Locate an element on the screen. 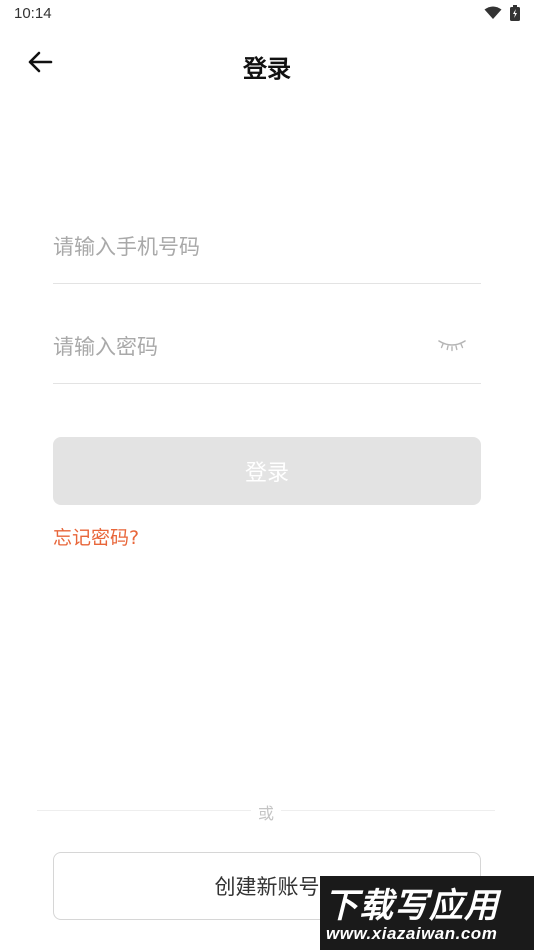 The width and height of the screenshot is (534, 950). battery-icon is located at coordinates (515, 13).